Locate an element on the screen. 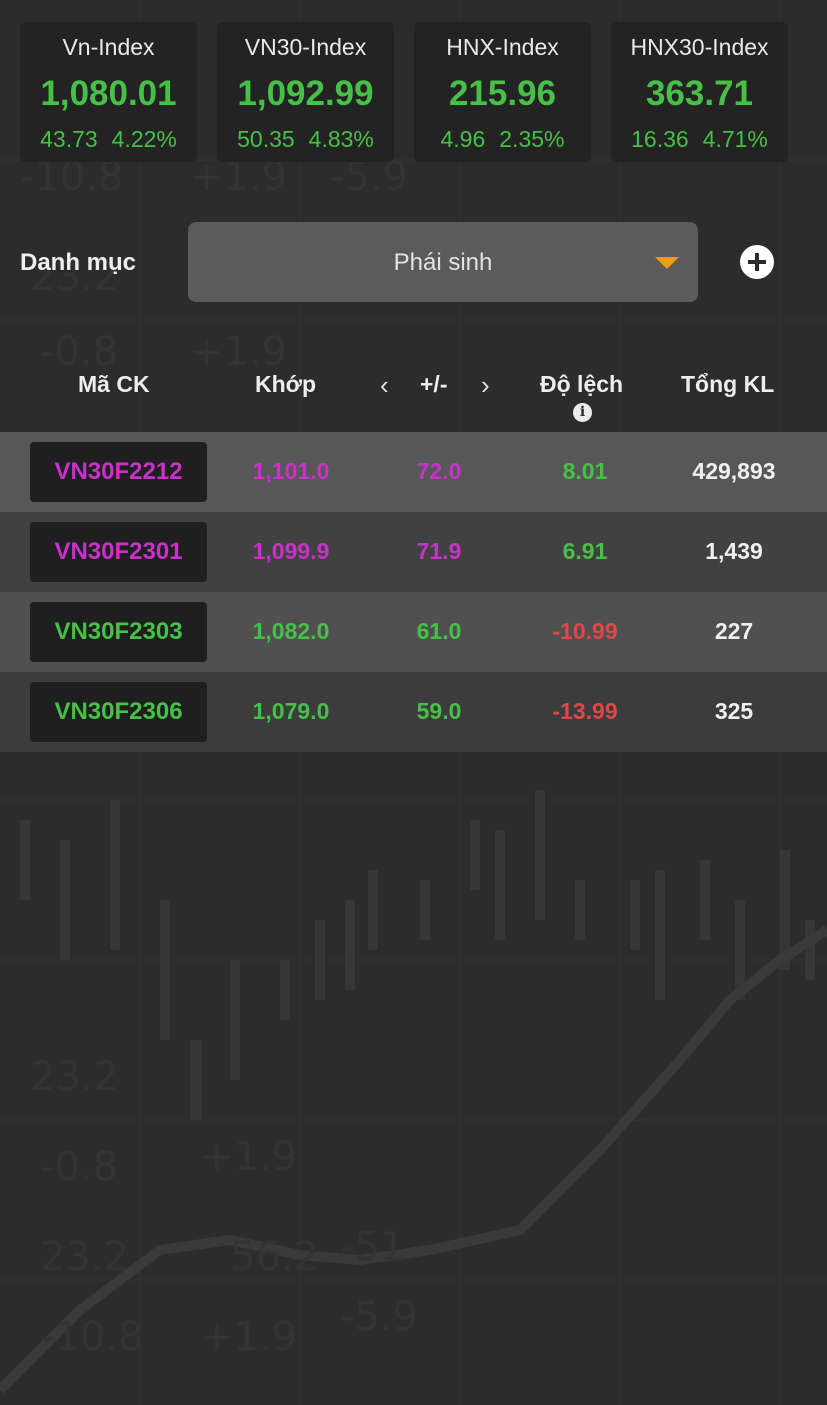 The height and width of the screenshot is (1405, 827). price-change: 61.0 is located at coordinates (439, 631).